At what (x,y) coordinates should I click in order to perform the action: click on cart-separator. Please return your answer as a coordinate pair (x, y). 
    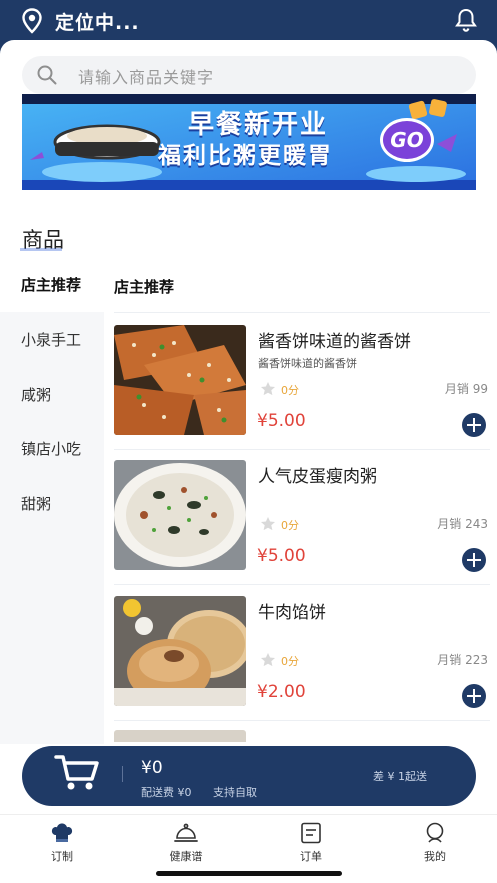
    Looking at the image, I should click on (122, 774).